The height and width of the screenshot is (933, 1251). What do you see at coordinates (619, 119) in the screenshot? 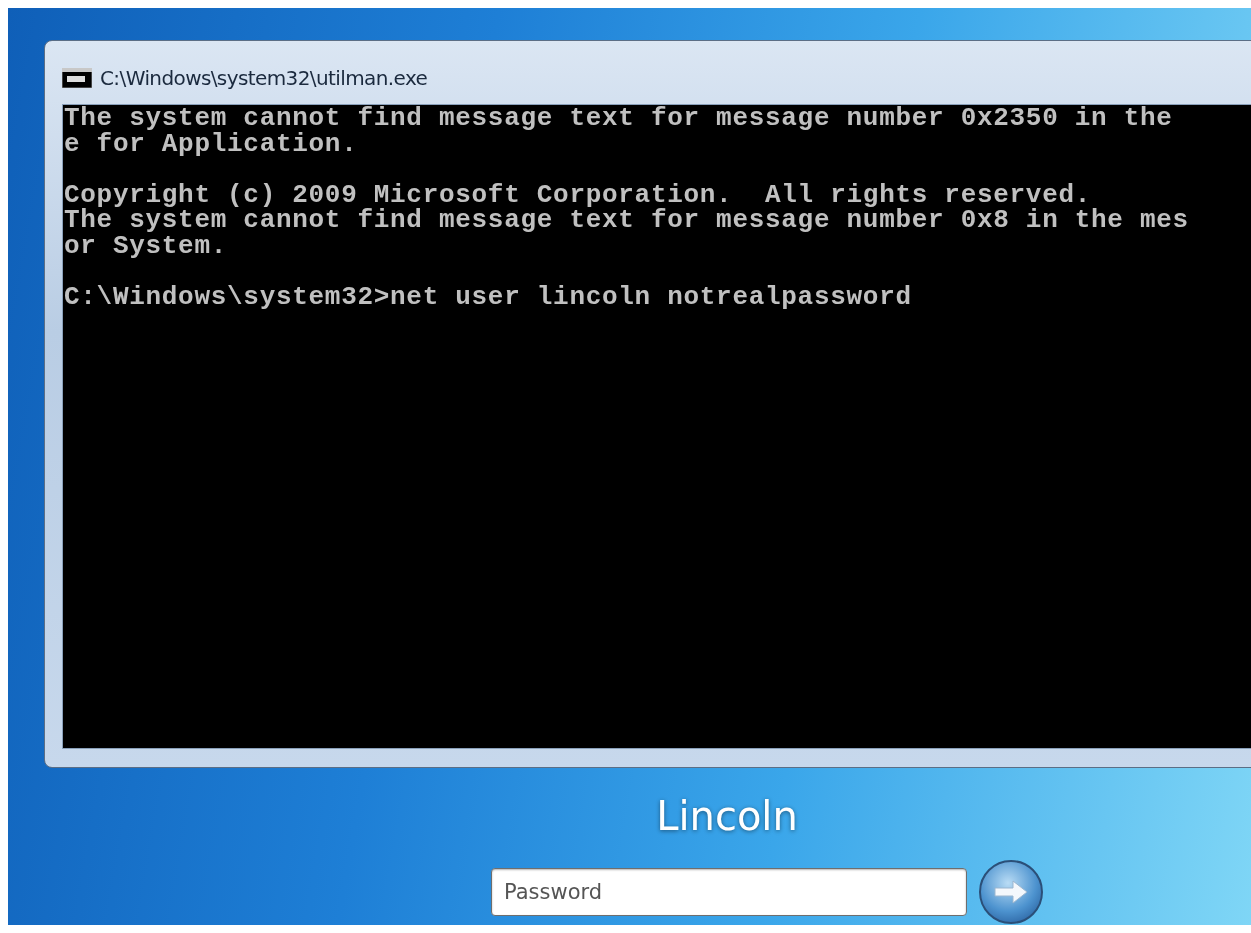
I see `console-line: The system cannot find message text for message number 0x2350 in the` at bounding box center [619, 119].